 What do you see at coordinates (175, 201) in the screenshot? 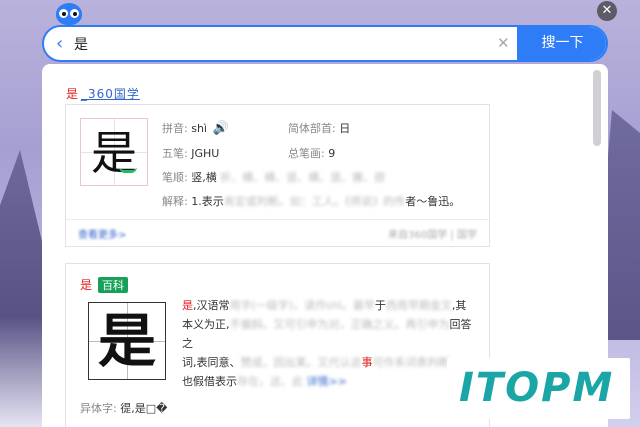
I see `explanation-label: 解释:` at bounding box center [175, 201].